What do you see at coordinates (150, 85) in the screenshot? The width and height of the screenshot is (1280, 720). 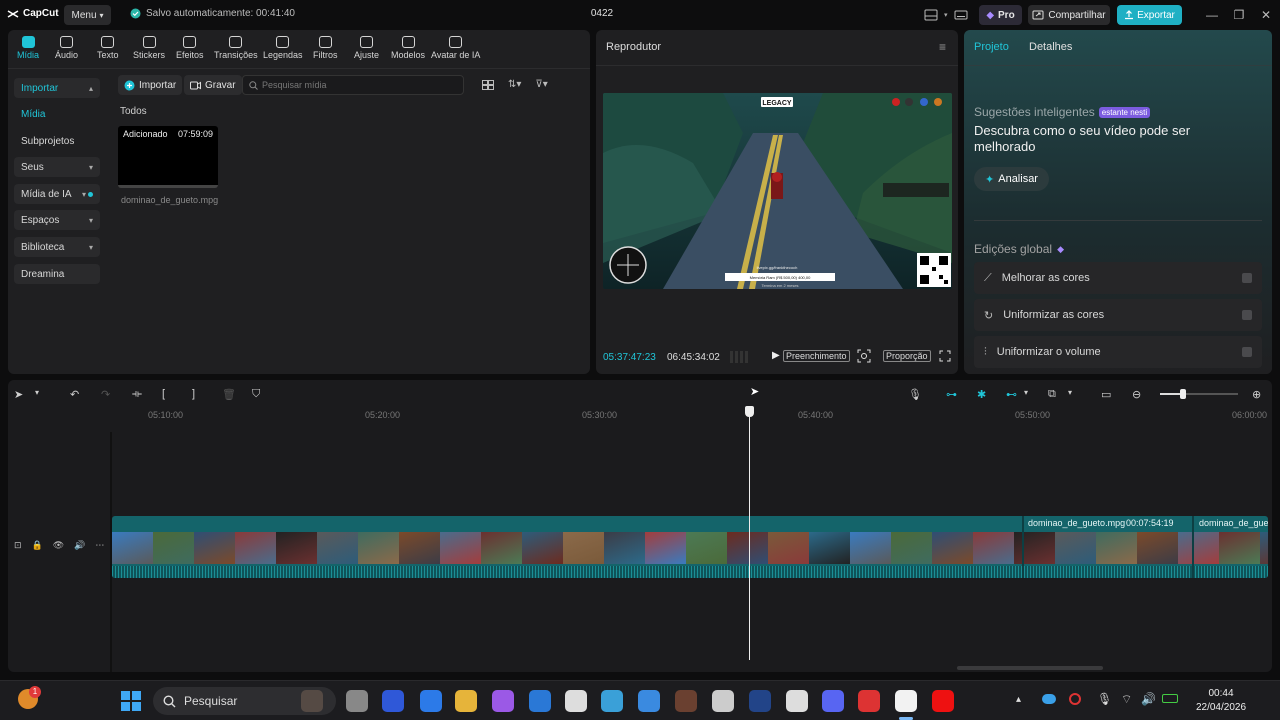 I see `import-button: Importar` at bounding box center [150, 85].